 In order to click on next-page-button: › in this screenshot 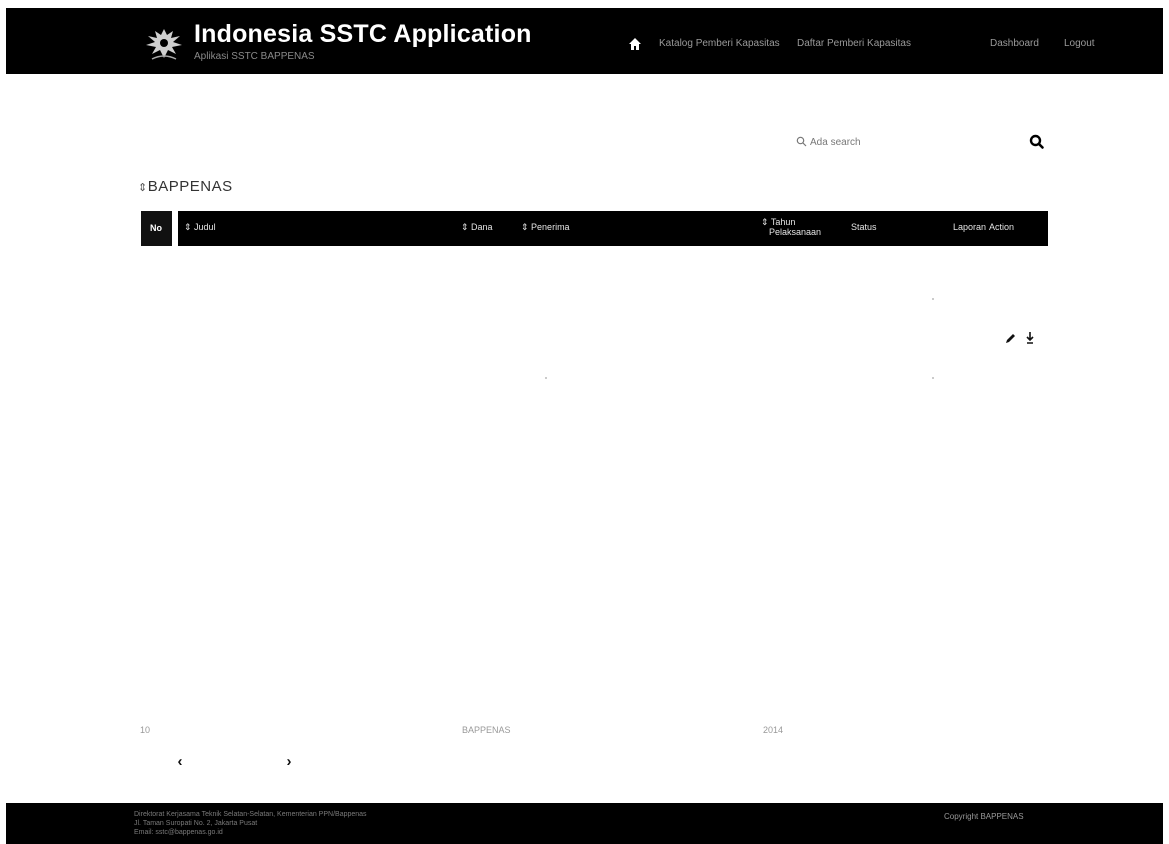, I will do `click(289, 761)`.